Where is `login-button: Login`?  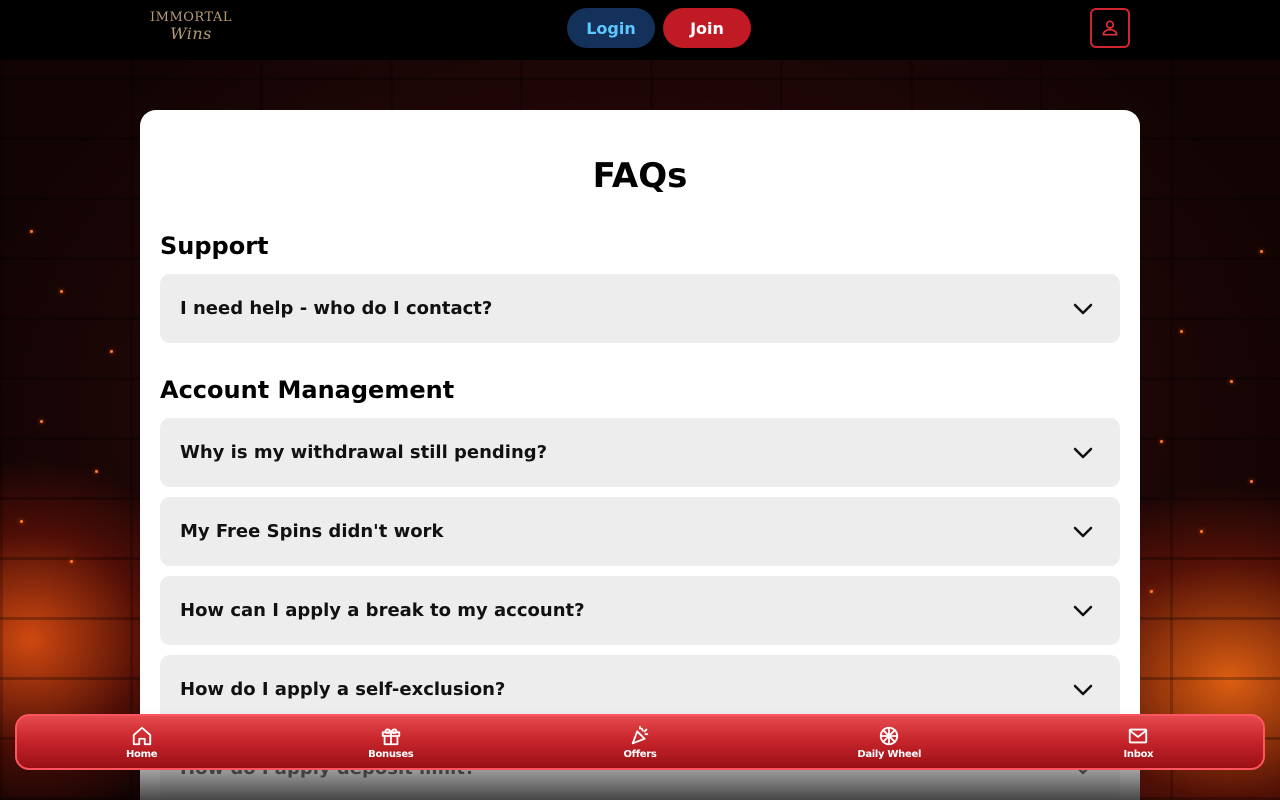 login-button: Login is located at coordinates (611, 28).